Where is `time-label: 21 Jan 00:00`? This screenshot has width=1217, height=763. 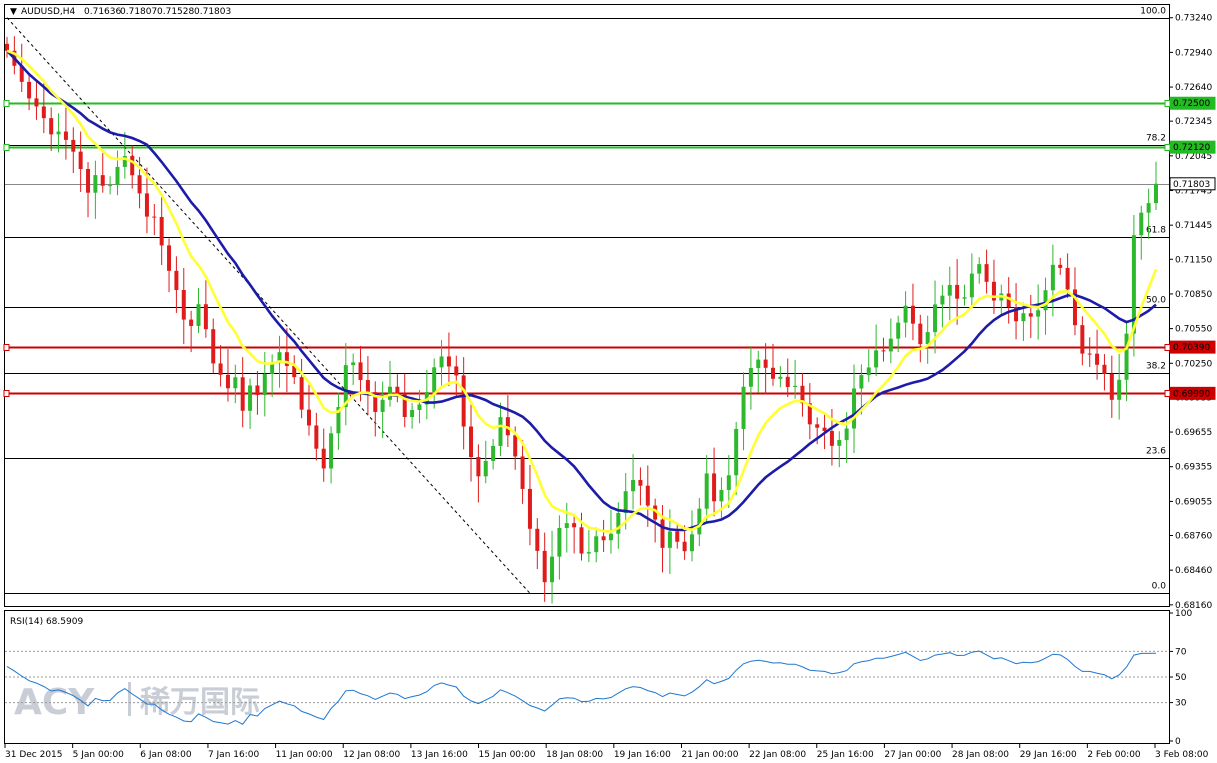 time-label: 21 Jan 00:00 is located at coordinates (709, 755).